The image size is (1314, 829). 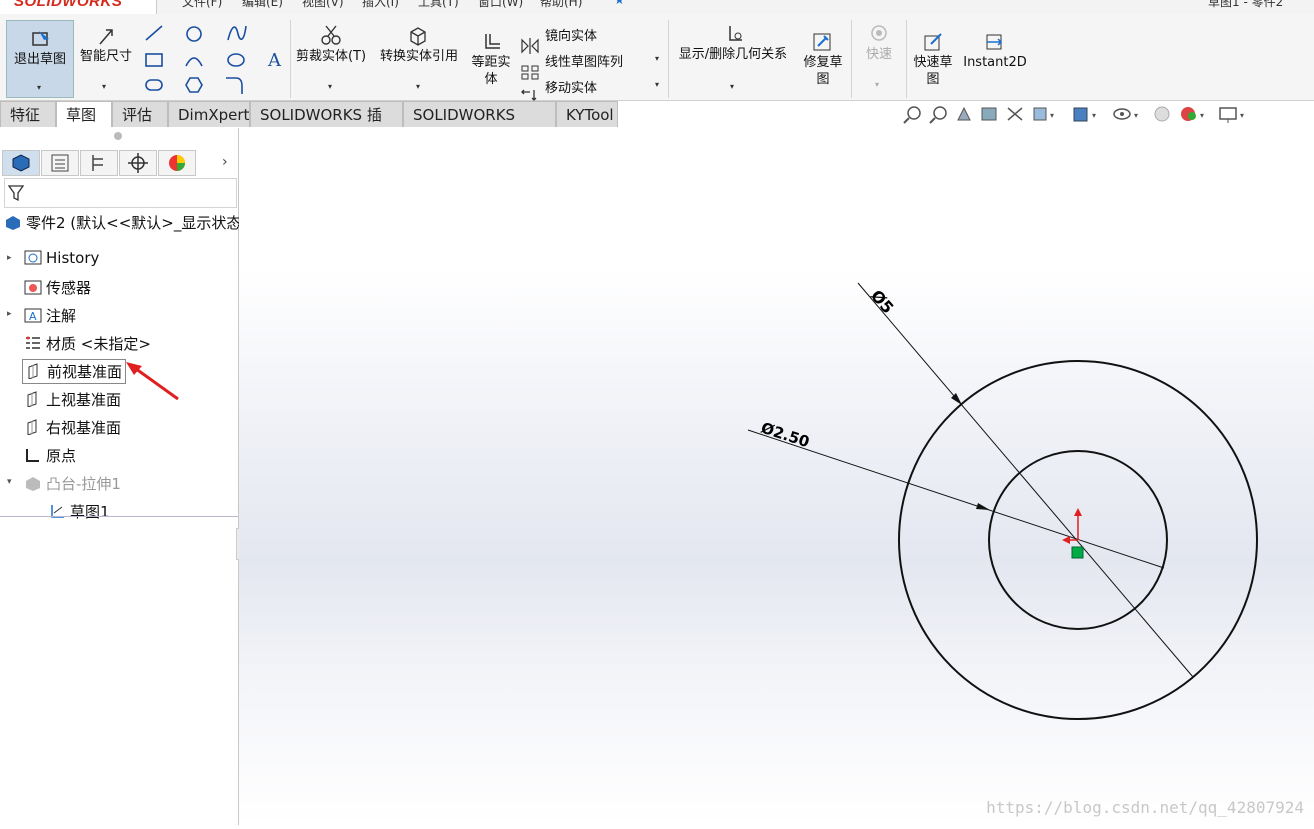 I want to click on tab-solidworks-mbd: SOLIDWORKS MBD, so click(x=479, y=125).